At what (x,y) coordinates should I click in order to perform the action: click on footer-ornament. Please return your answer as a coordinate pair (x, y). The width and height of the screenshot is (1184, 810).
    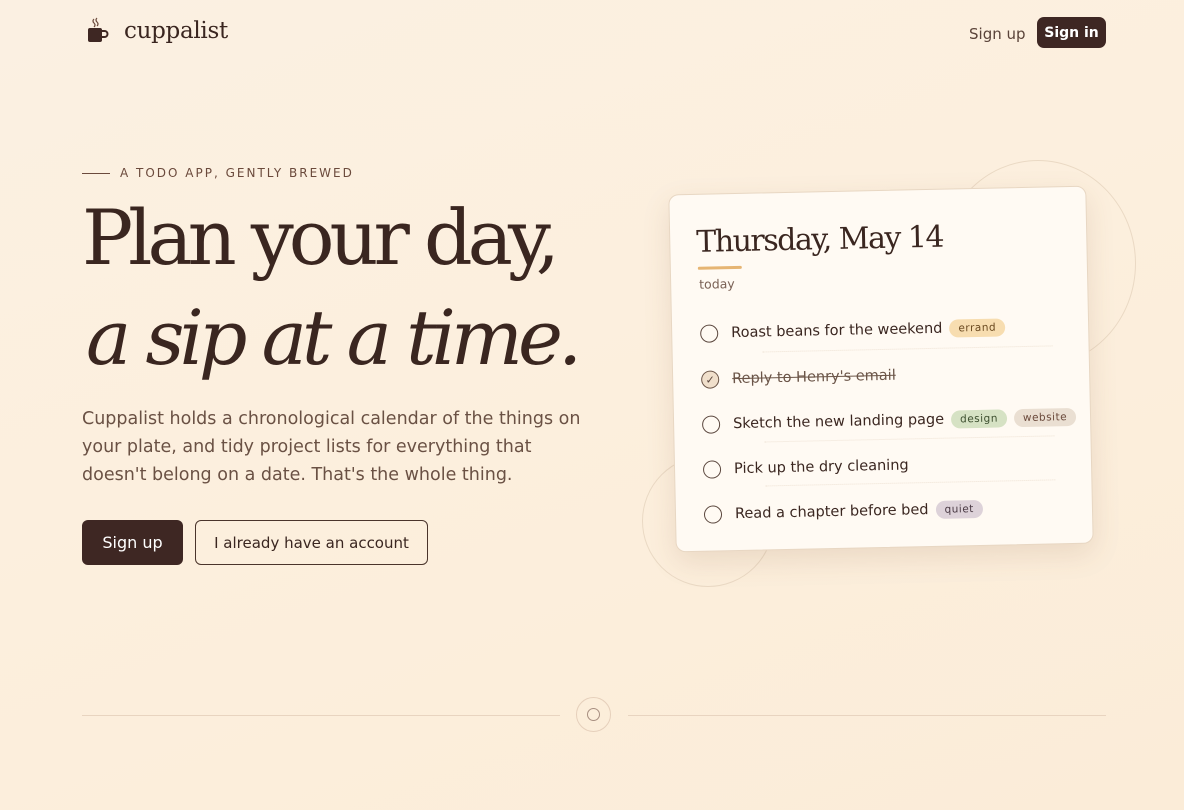
    Looking at the image, I should click on (593, 714).